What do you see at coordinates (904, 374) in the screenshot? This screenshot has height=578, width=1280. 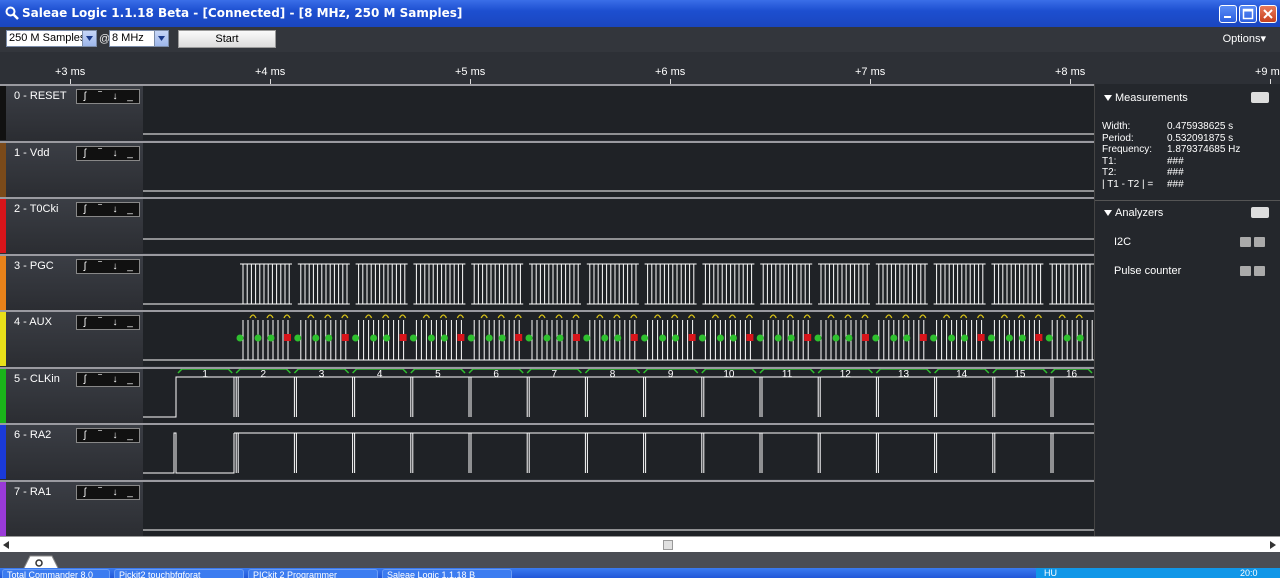 I see `decode-label: 13` at bounding box center [904, 374].